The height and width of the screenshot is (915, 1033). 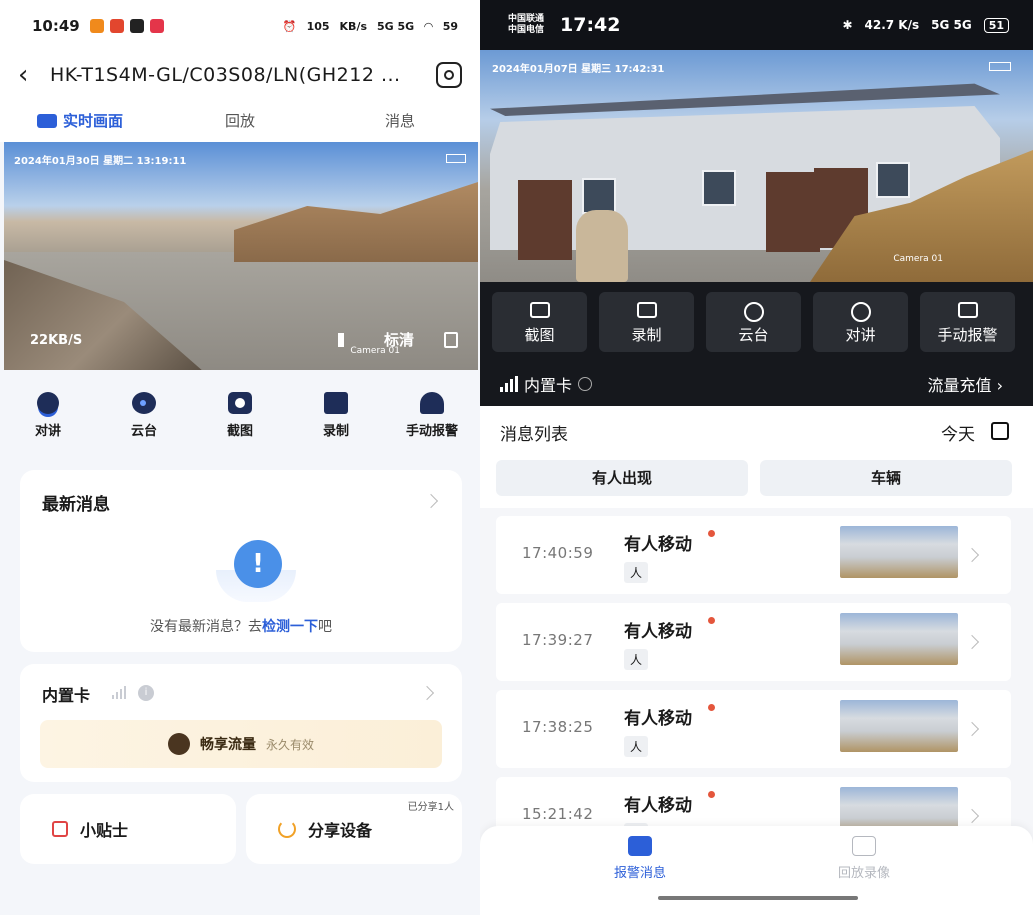 I want to click on video-controls: 标清, so click(x=397, y=339).